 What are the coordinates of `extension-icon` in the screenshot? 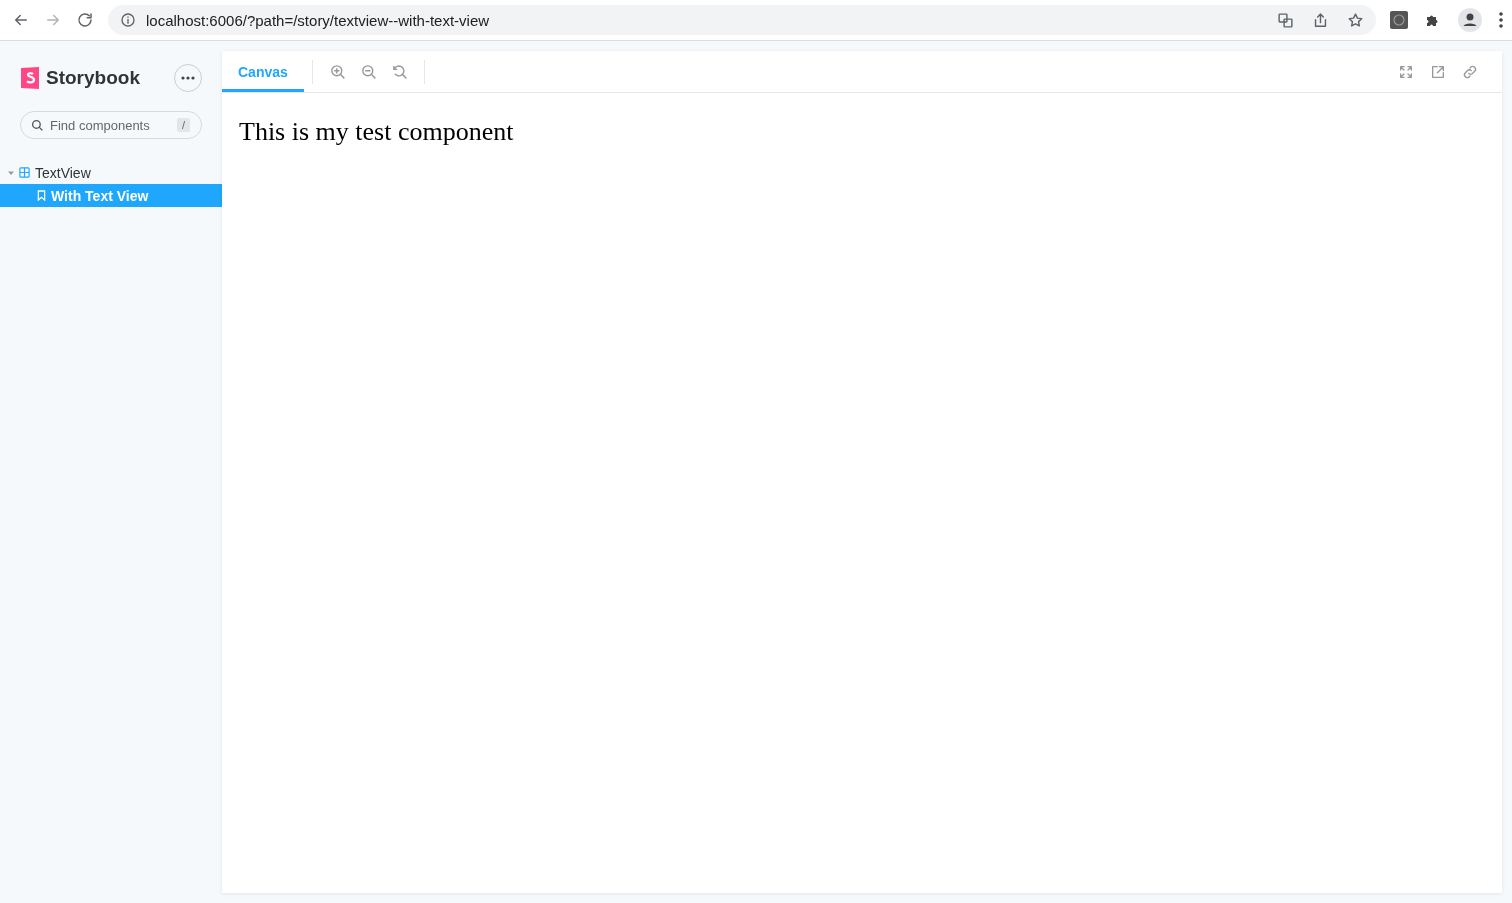 It's located at (1399, 20).